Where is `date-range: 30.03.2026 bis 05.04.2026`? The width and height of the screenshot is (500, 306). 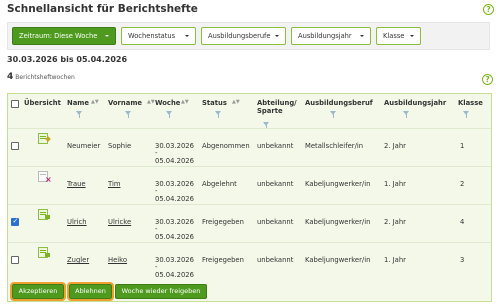
date-range: 30.03.2026 bis 05.04.2026 is located at coordinates (67, 59).